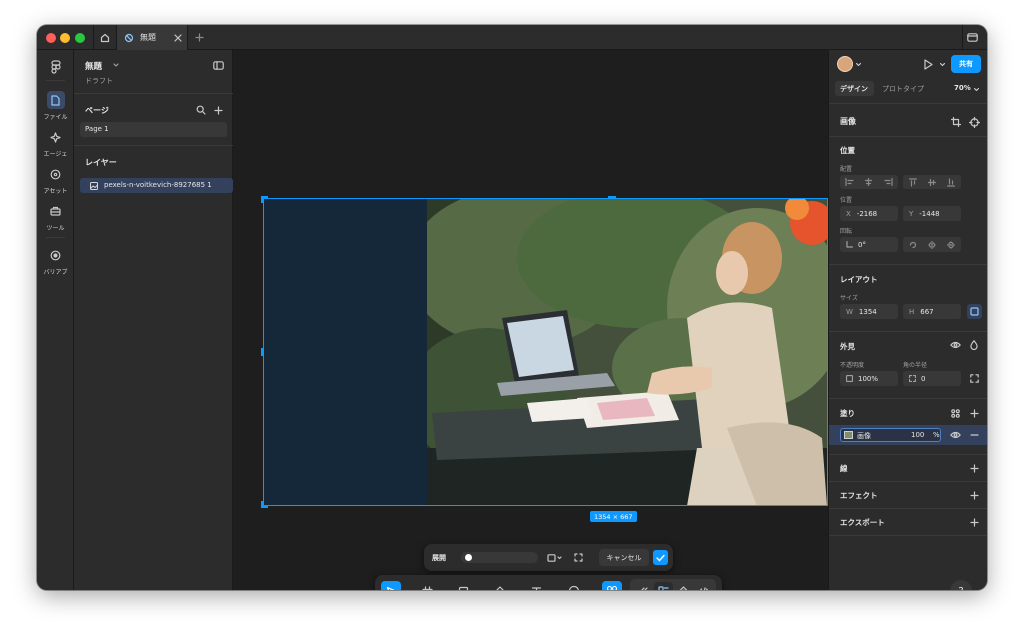 The width and height of the screenshot is (1024, 639). What do you see at coordinates (956, 122) in the screenshot?
I see `crop-icon` at bounding box center [956, 122].